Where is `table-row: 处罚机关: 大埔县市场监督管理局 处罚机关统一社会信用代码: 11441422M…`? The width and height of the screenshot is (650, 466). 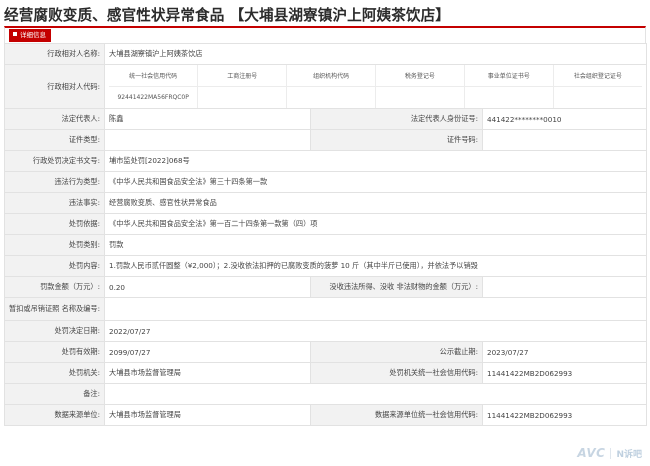
table-row: 处罚机关: 大埔县市场监督管理局 处罚机关统一社会信用代码: 11441422M… is located at coordinates (326, 373).